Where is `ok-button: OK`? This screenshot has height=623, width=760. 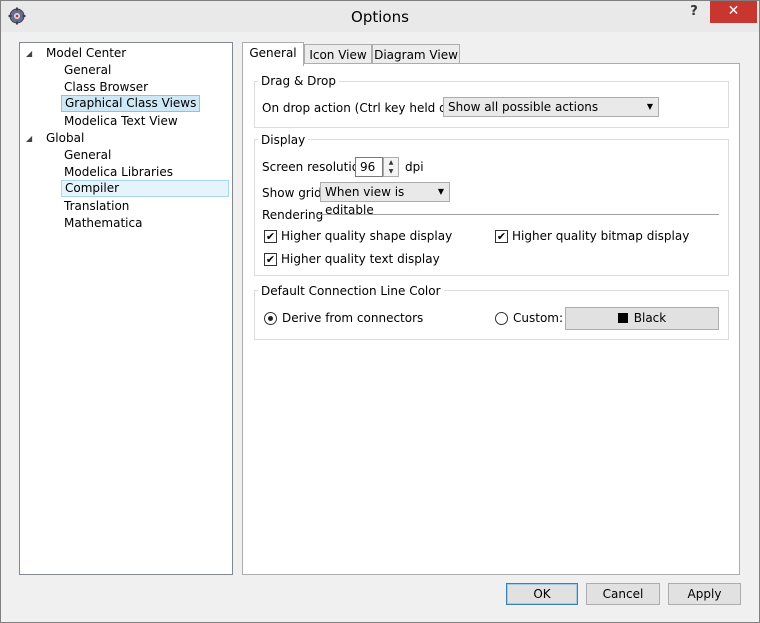
ok-button: OK is located at coordinates (542, 594).